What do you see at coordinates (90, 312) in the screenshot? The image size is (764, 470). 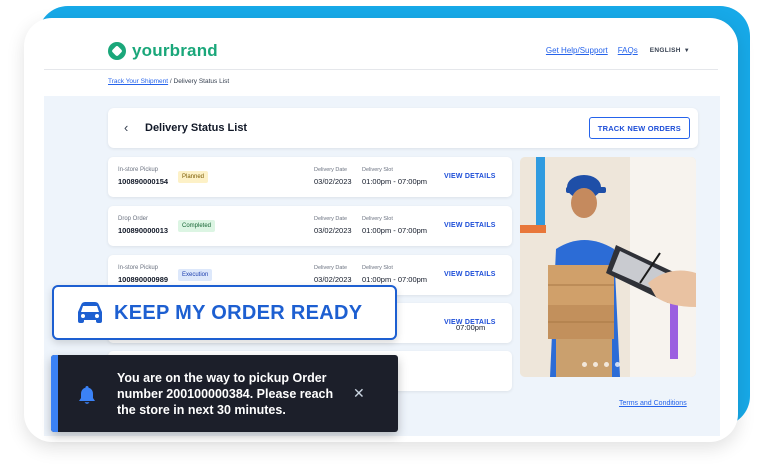 I see `car-icon` at bounding box center [90, 312].